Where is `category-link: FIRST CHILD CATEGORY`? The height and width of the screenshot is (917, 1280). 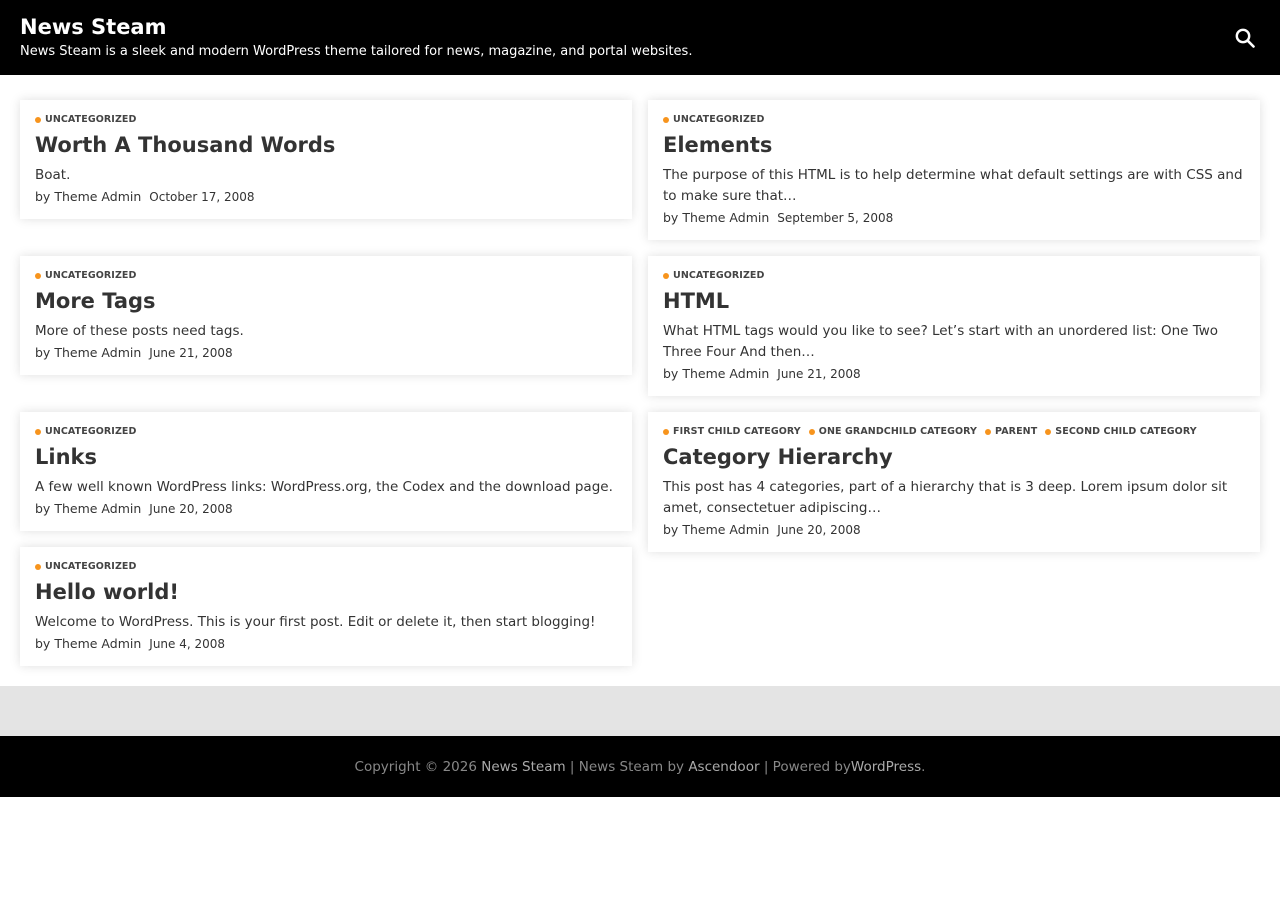
category-link: FIRST CHILD CATEGORY is located at coordinates (732, 431).